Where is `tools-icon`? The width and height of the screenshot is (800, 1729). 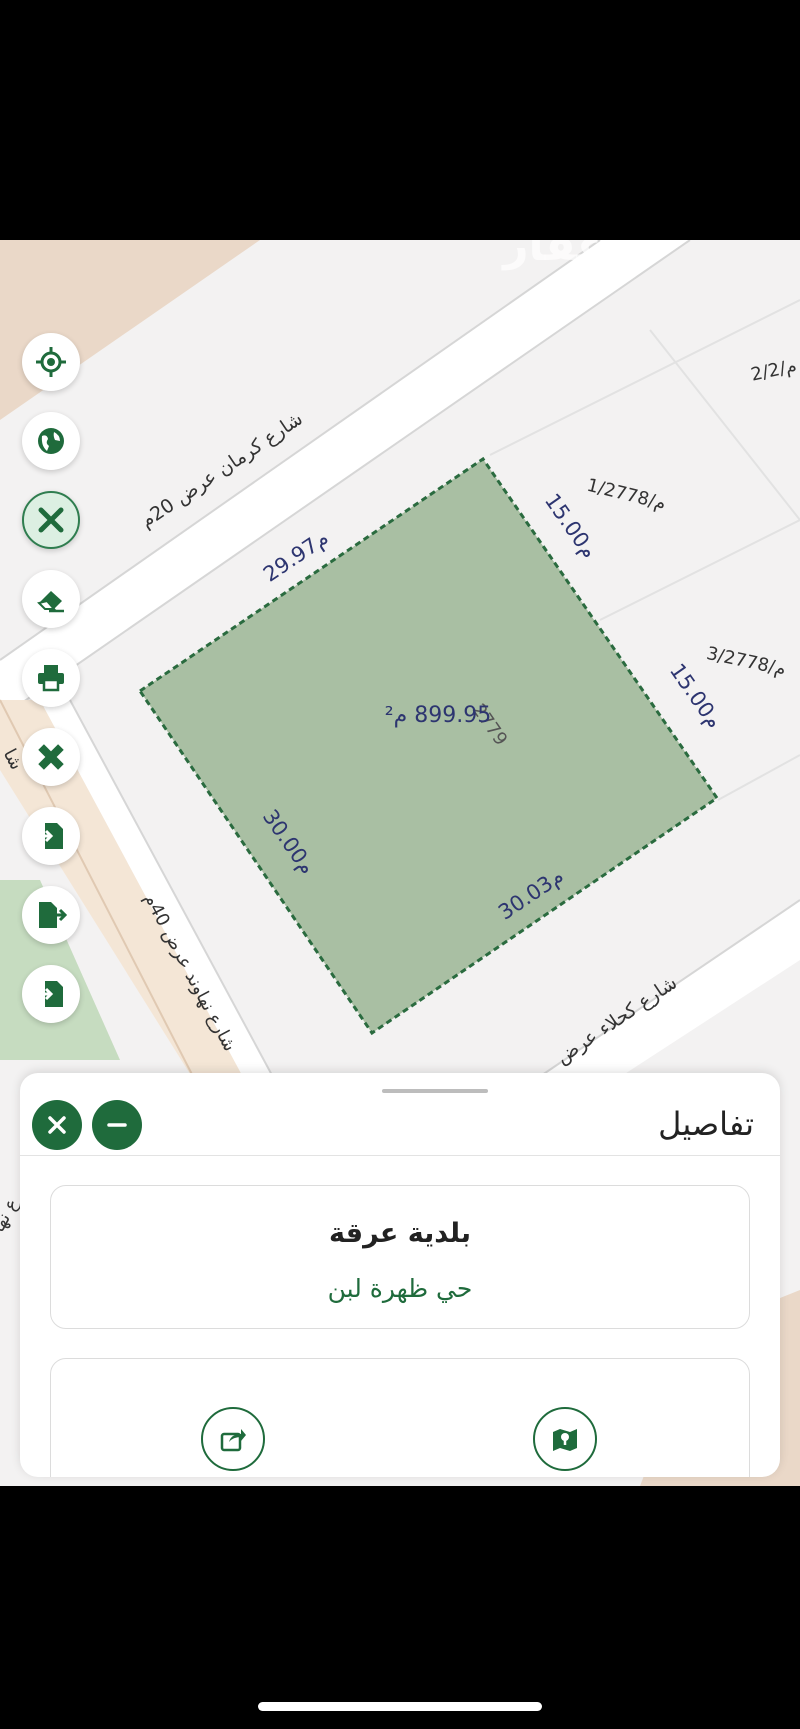 tools-icon is located at coordinates (51, 520).